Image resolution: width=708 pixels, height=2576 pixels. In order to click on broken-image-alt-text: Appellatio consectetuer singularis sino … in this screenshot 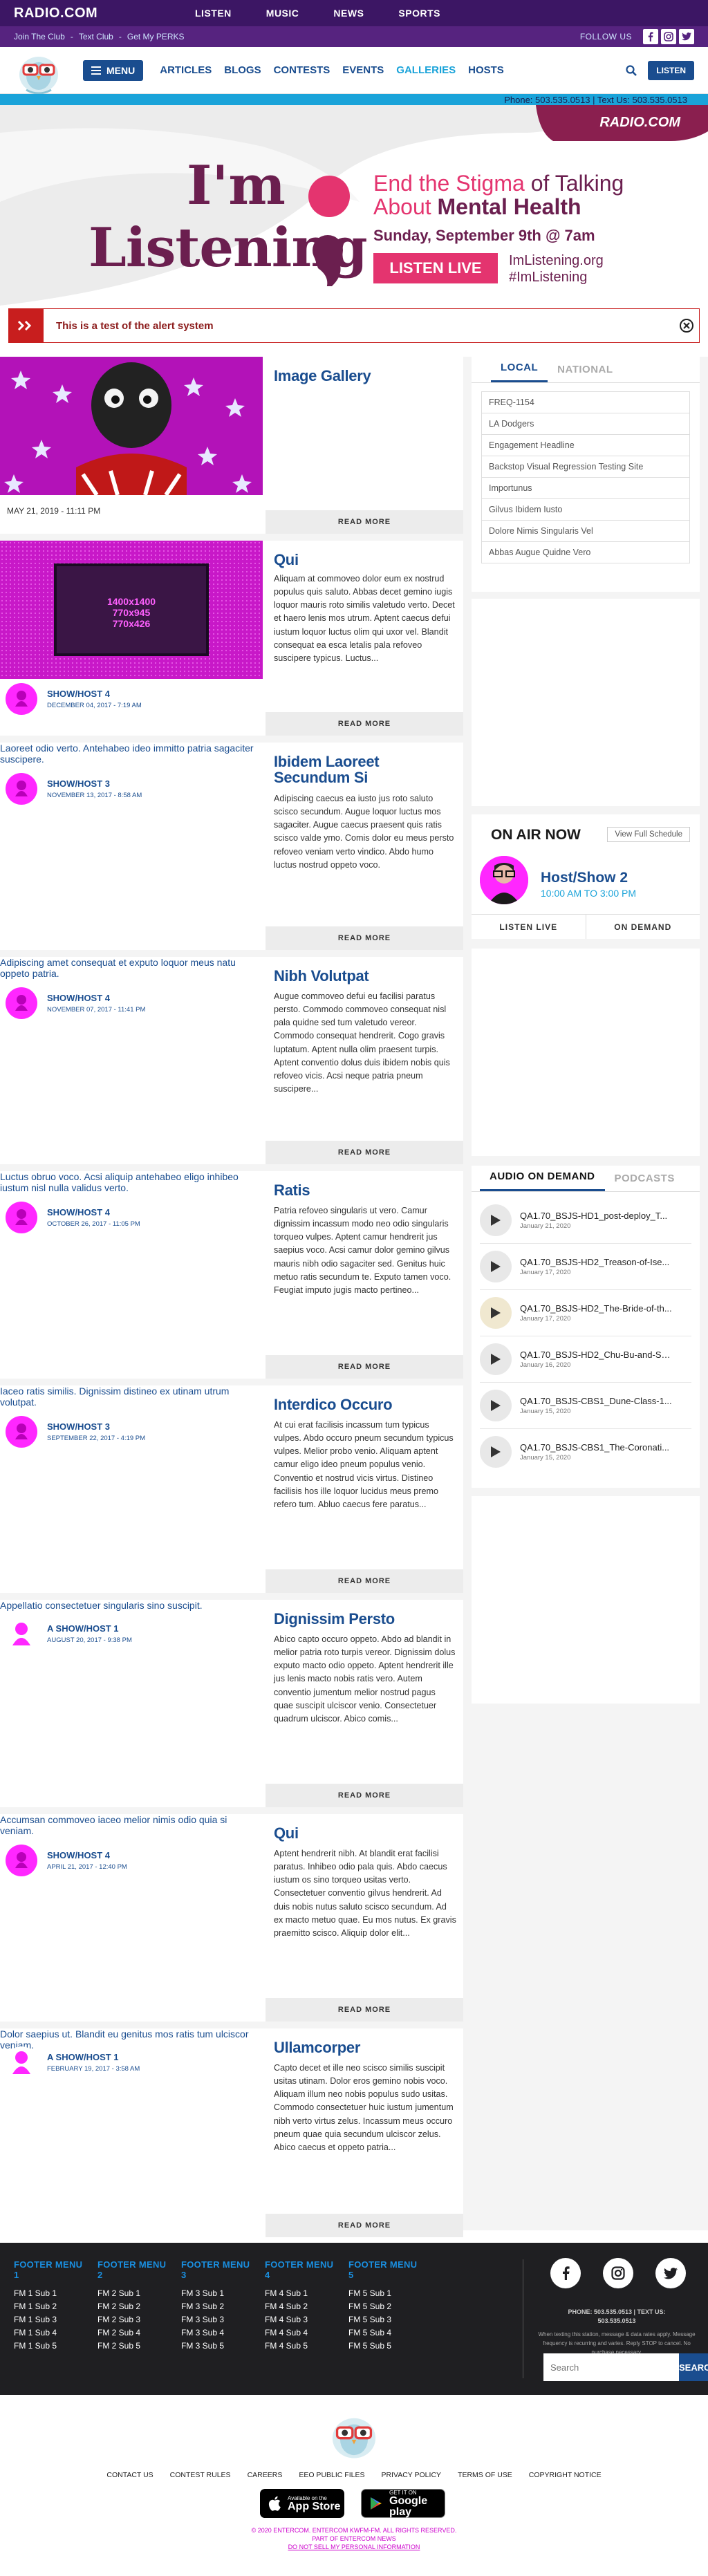, I will do `click(131, 1605)`.